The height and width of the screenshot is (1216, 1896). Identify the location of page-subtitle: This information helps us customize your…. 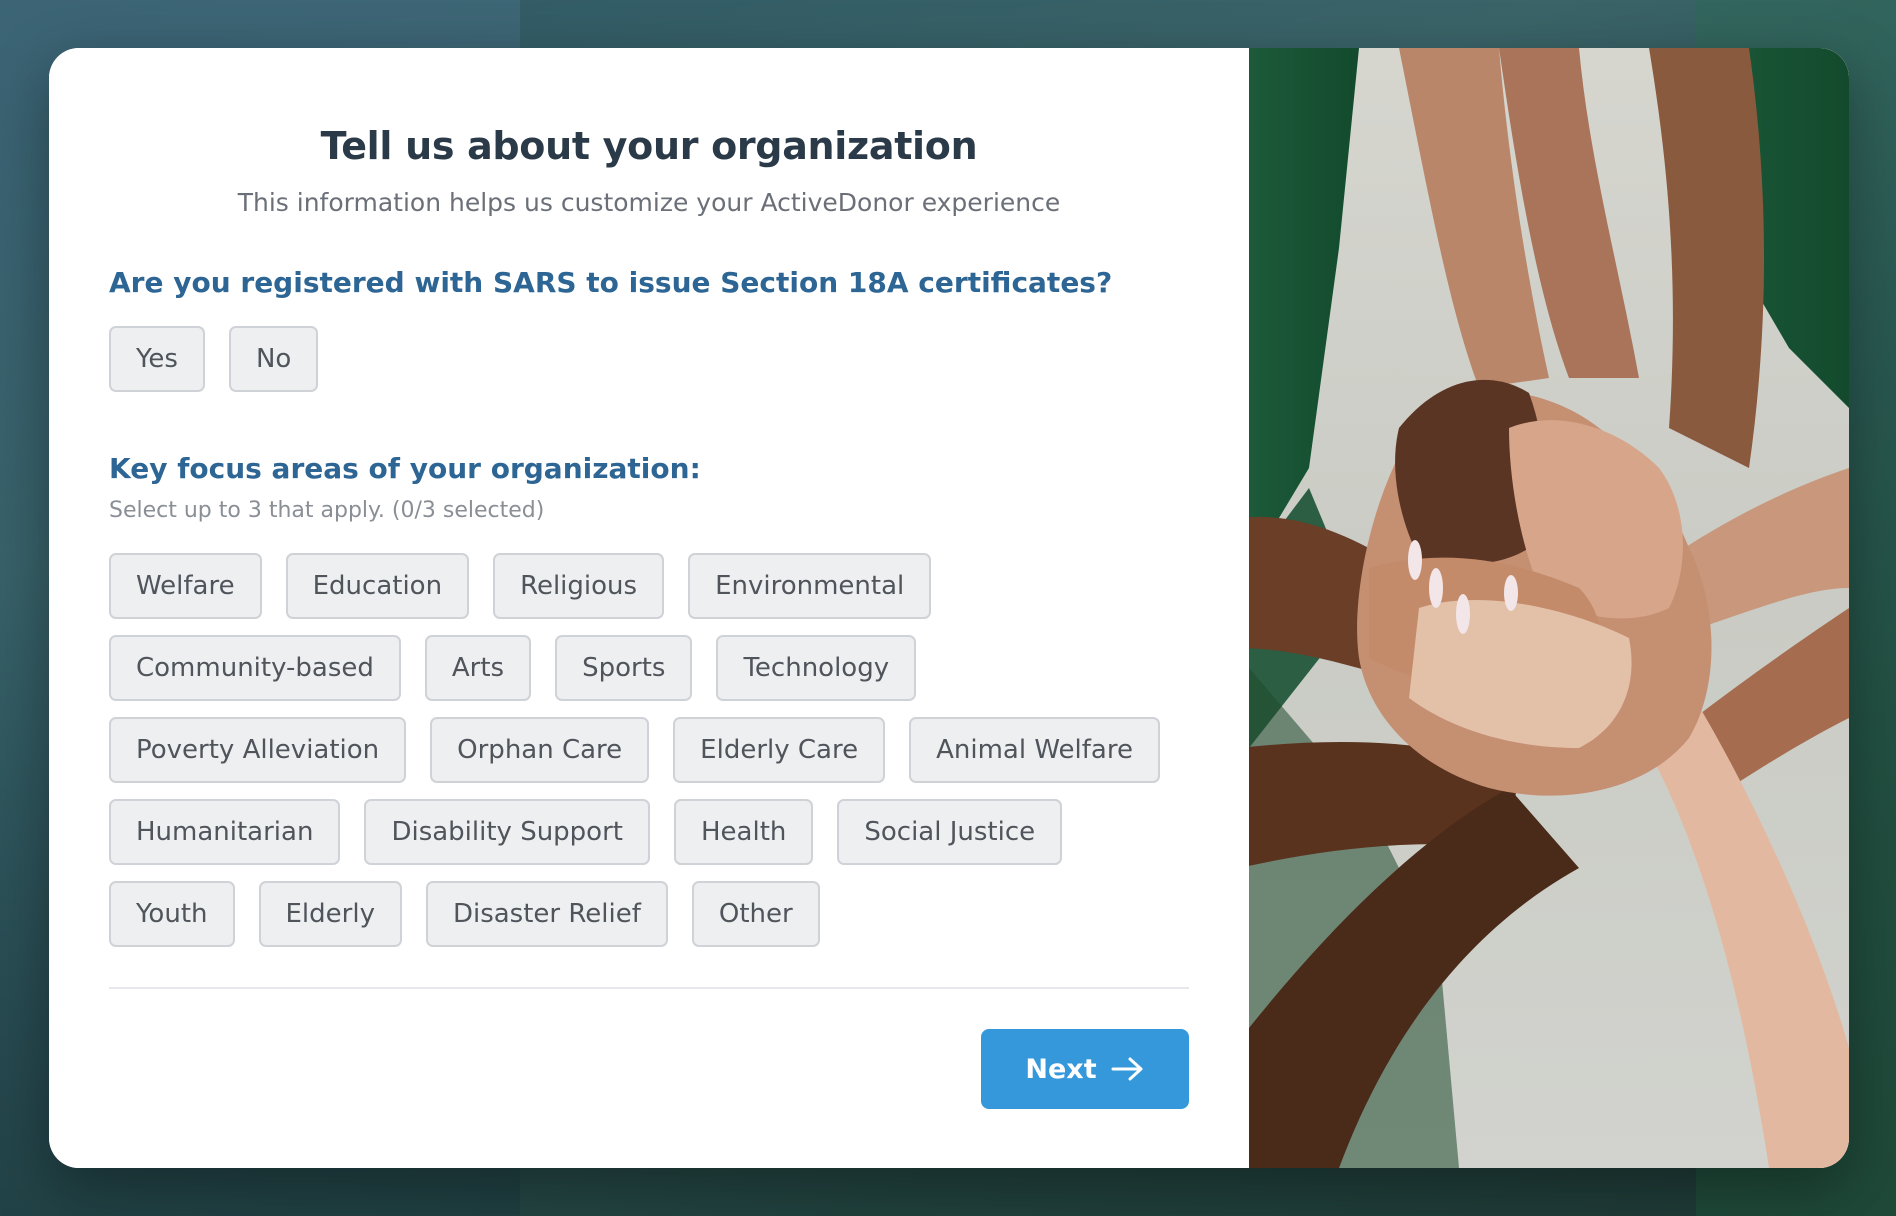
(649, 202).